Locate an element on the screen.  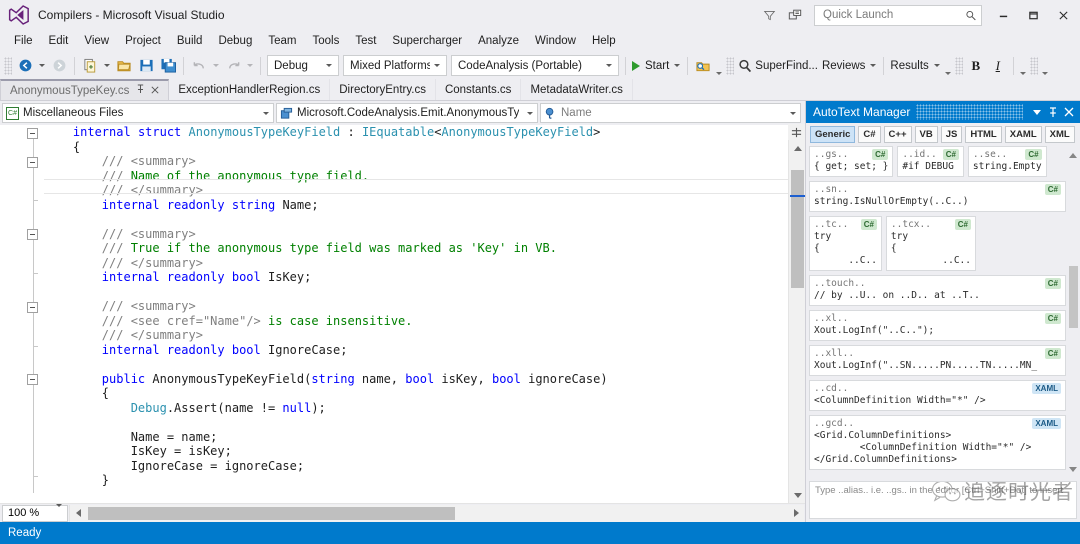
snippet-scroll-thumb is located at coordinates (1073, 297).